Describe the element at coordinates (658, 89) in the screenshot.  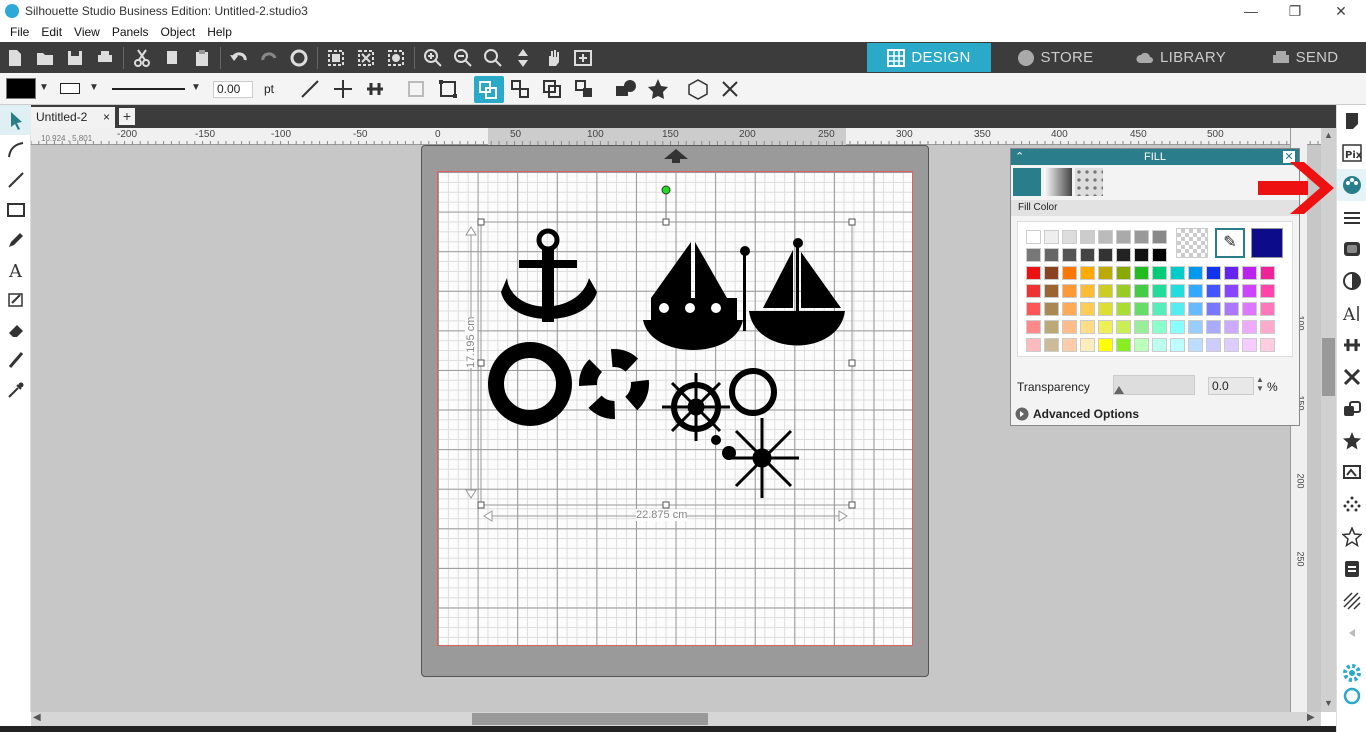
I see `offset-star-icon` at that location.